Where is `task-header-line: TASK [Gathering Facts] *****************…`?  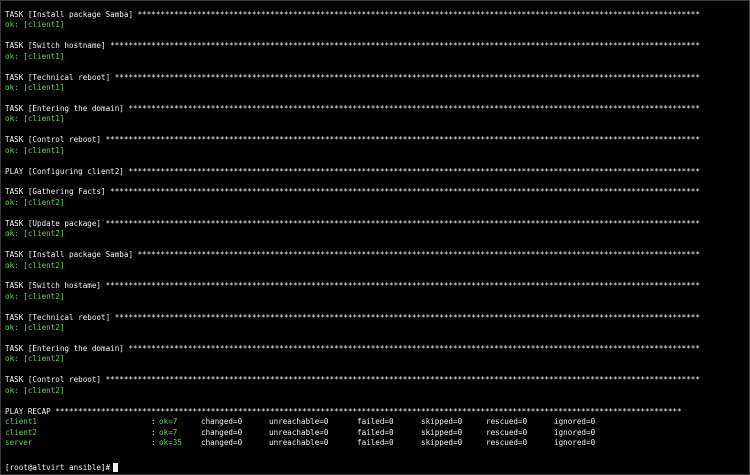 task-header-line: TASK [Gathering Facts] *****************… is located at coordinates (352, 192).